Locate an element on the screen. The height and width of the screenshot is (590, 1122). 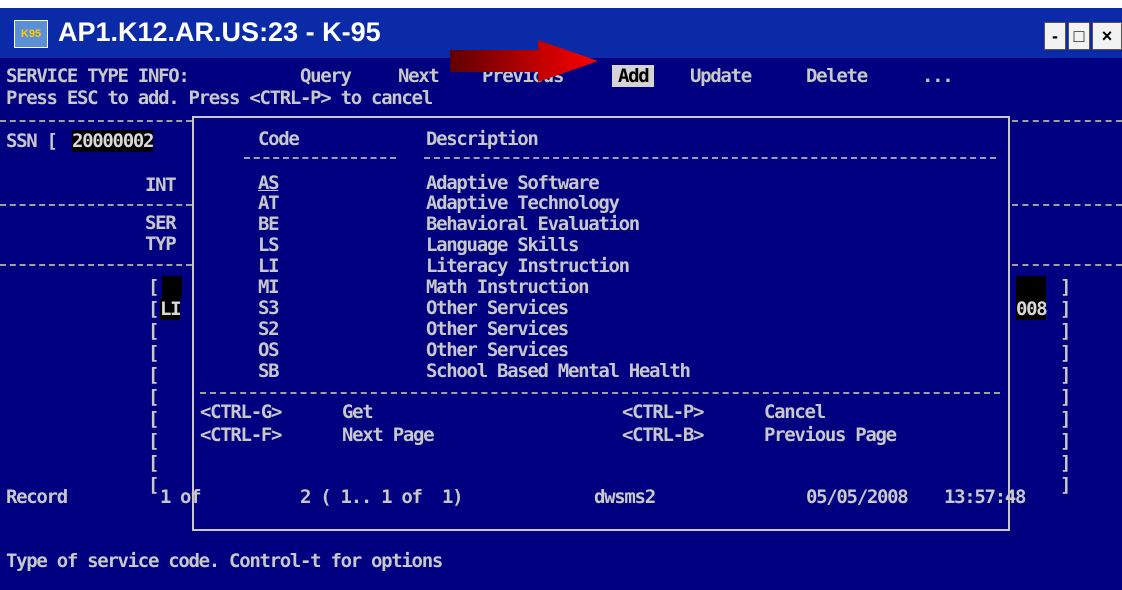
close-button: × is located at coordinates (1107, 36).